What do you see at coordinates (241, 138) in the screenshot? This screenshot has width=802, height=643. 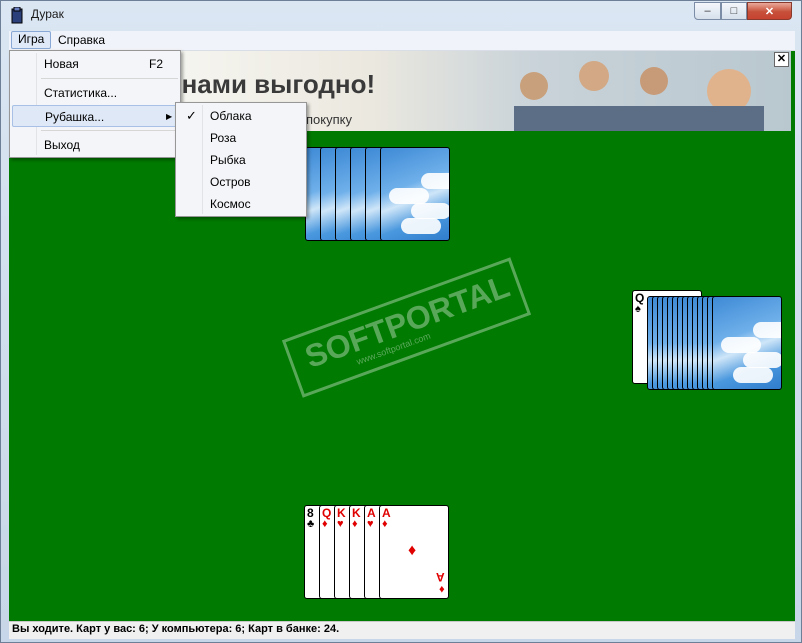 I see `back-option-rose: Роза` at bounding box center [241, 138].